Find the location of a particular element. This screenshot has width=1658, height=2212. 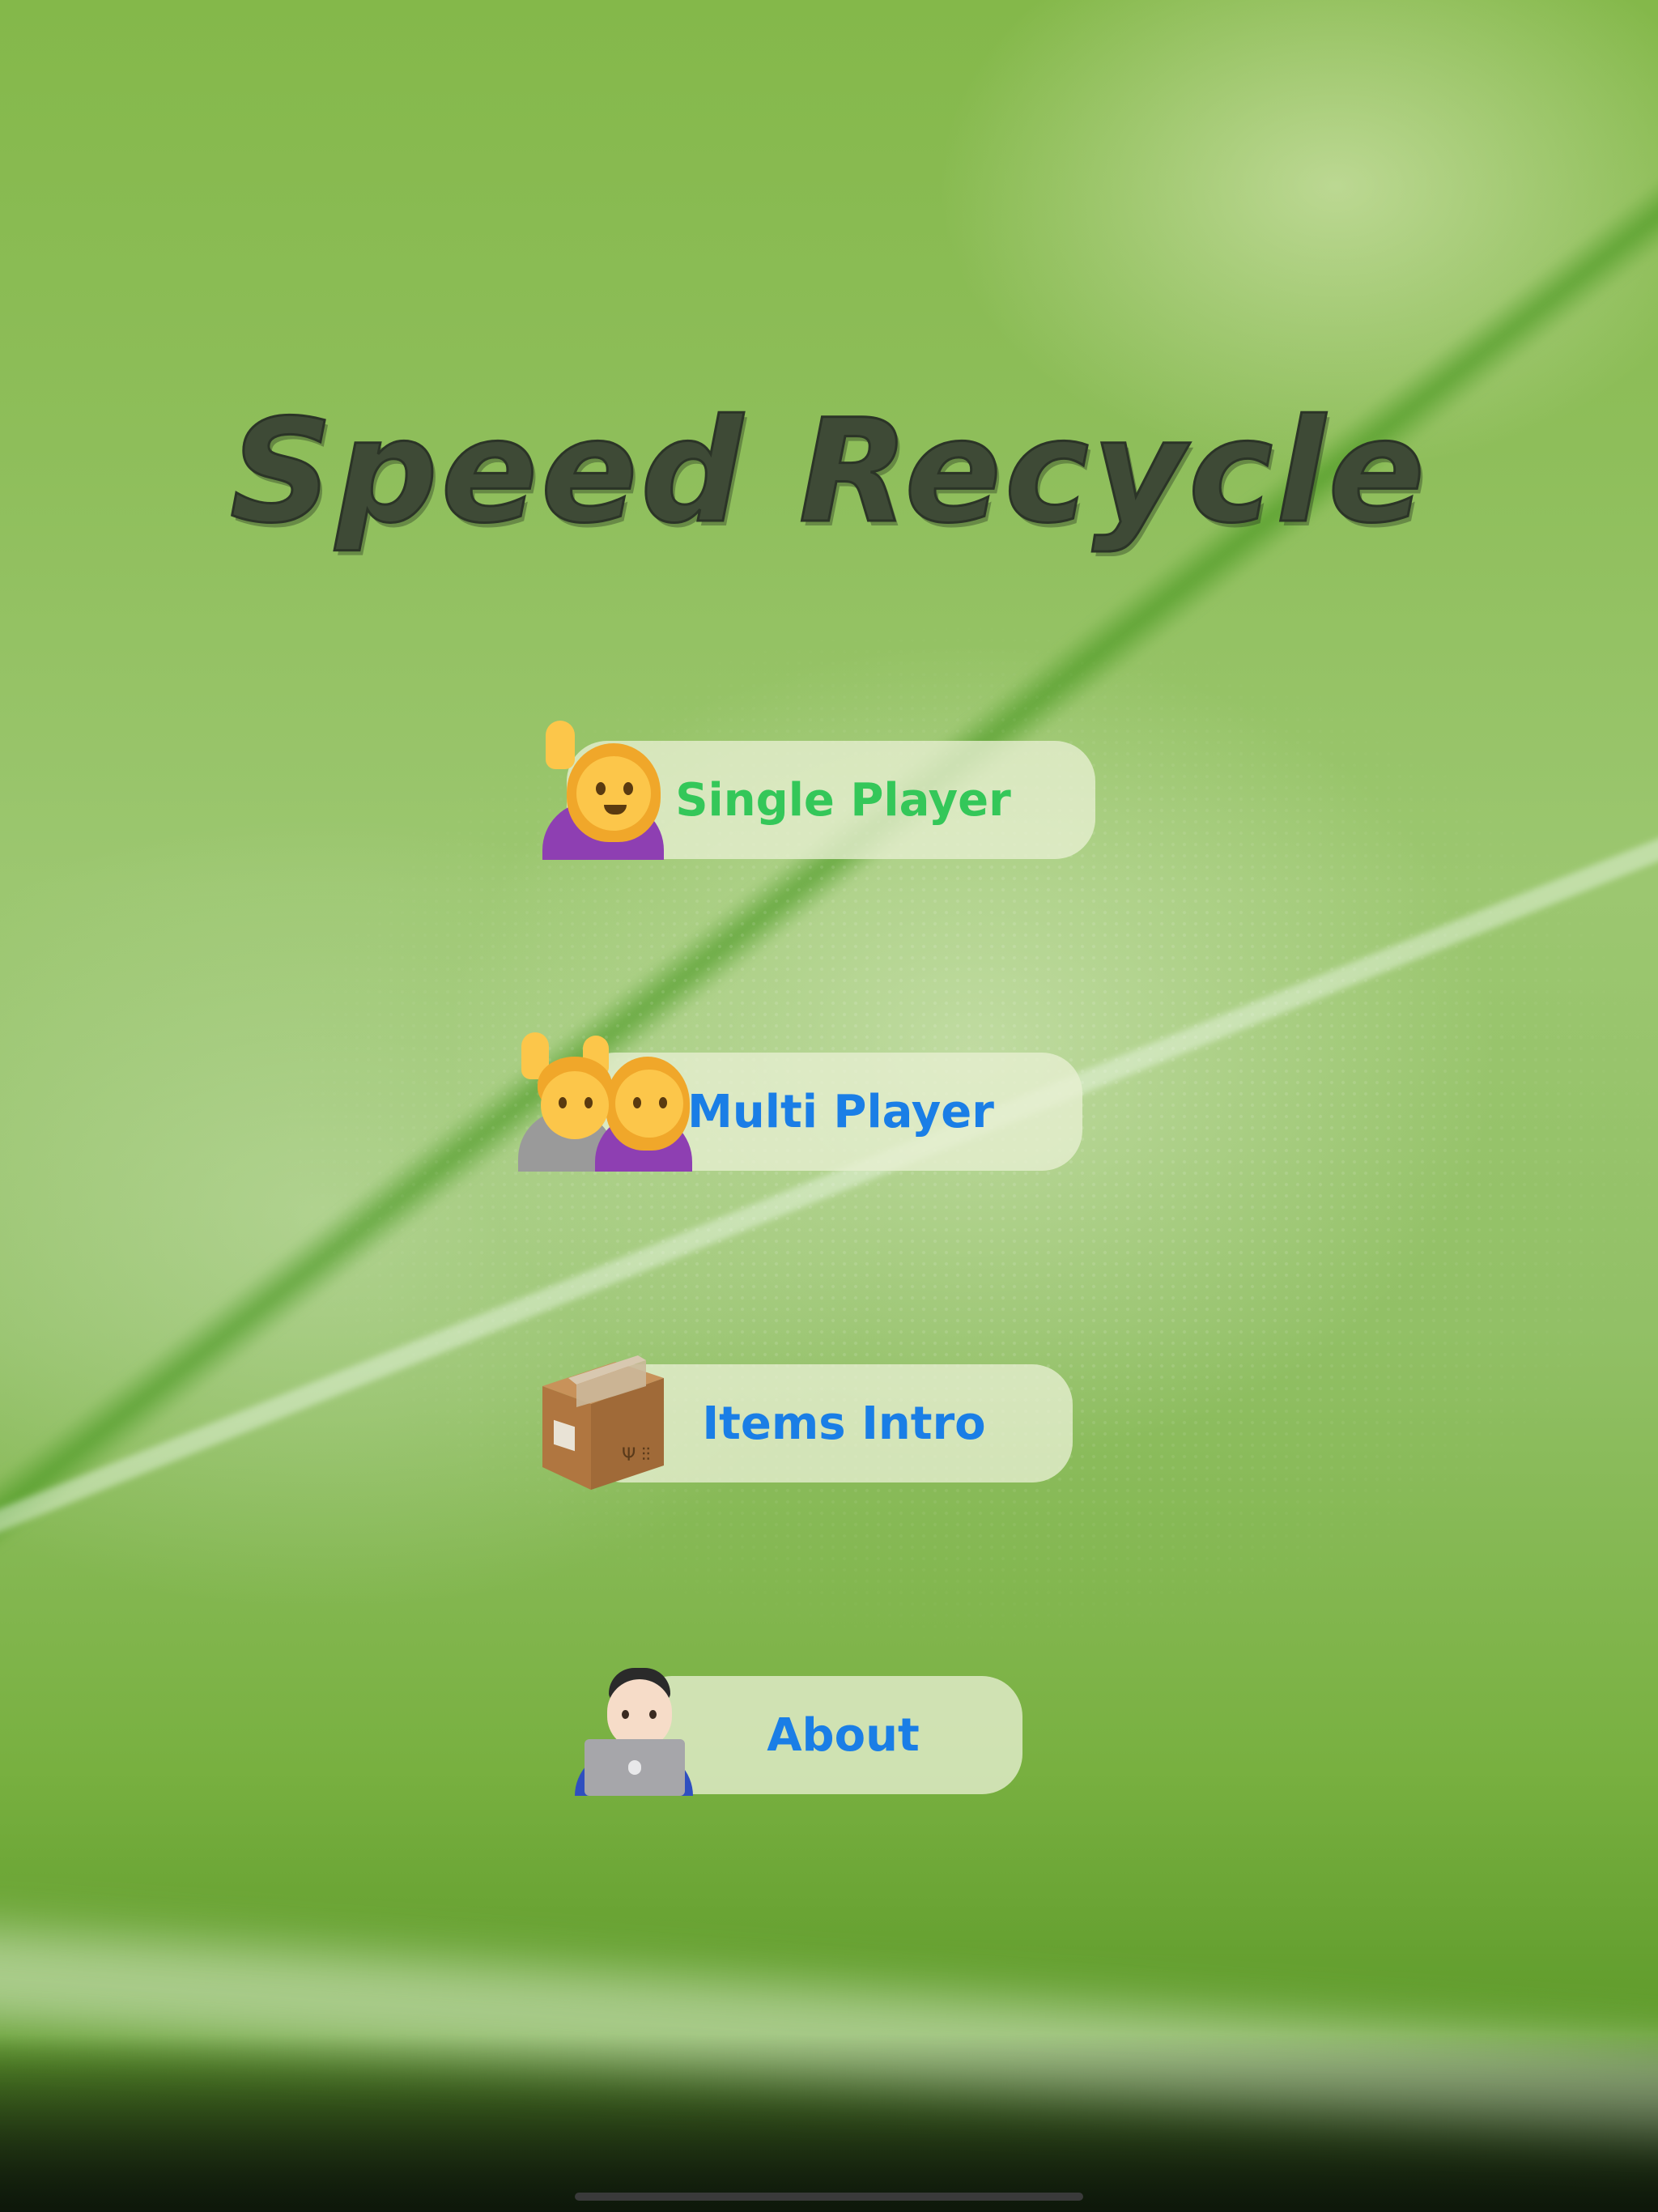

about-label: About is located at coordinates (843, 1735).